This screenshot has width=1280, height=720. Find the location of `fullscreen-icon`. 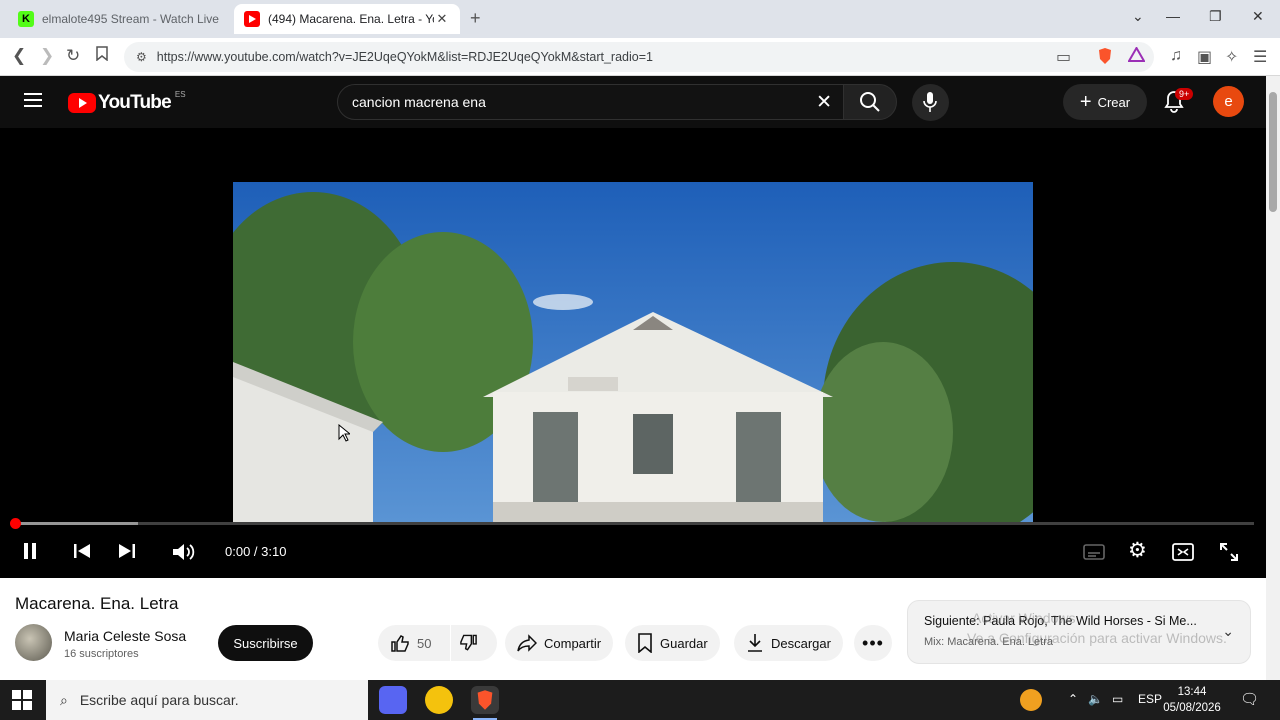

fullscreen-icon is located at coordinates (1229, 552).